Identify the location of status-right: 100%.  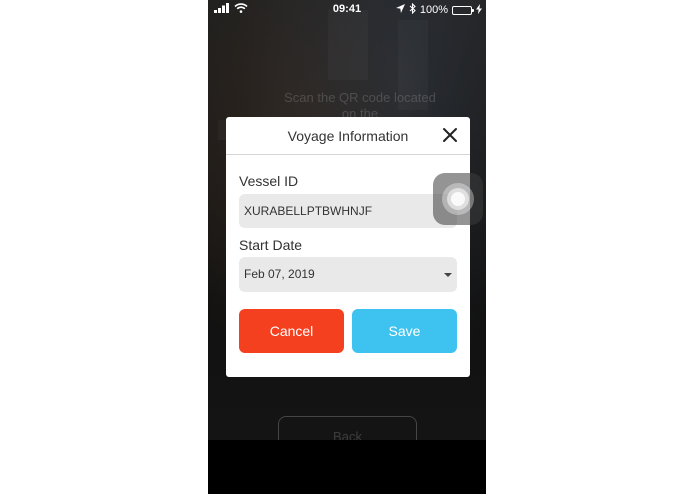
(438, 9).